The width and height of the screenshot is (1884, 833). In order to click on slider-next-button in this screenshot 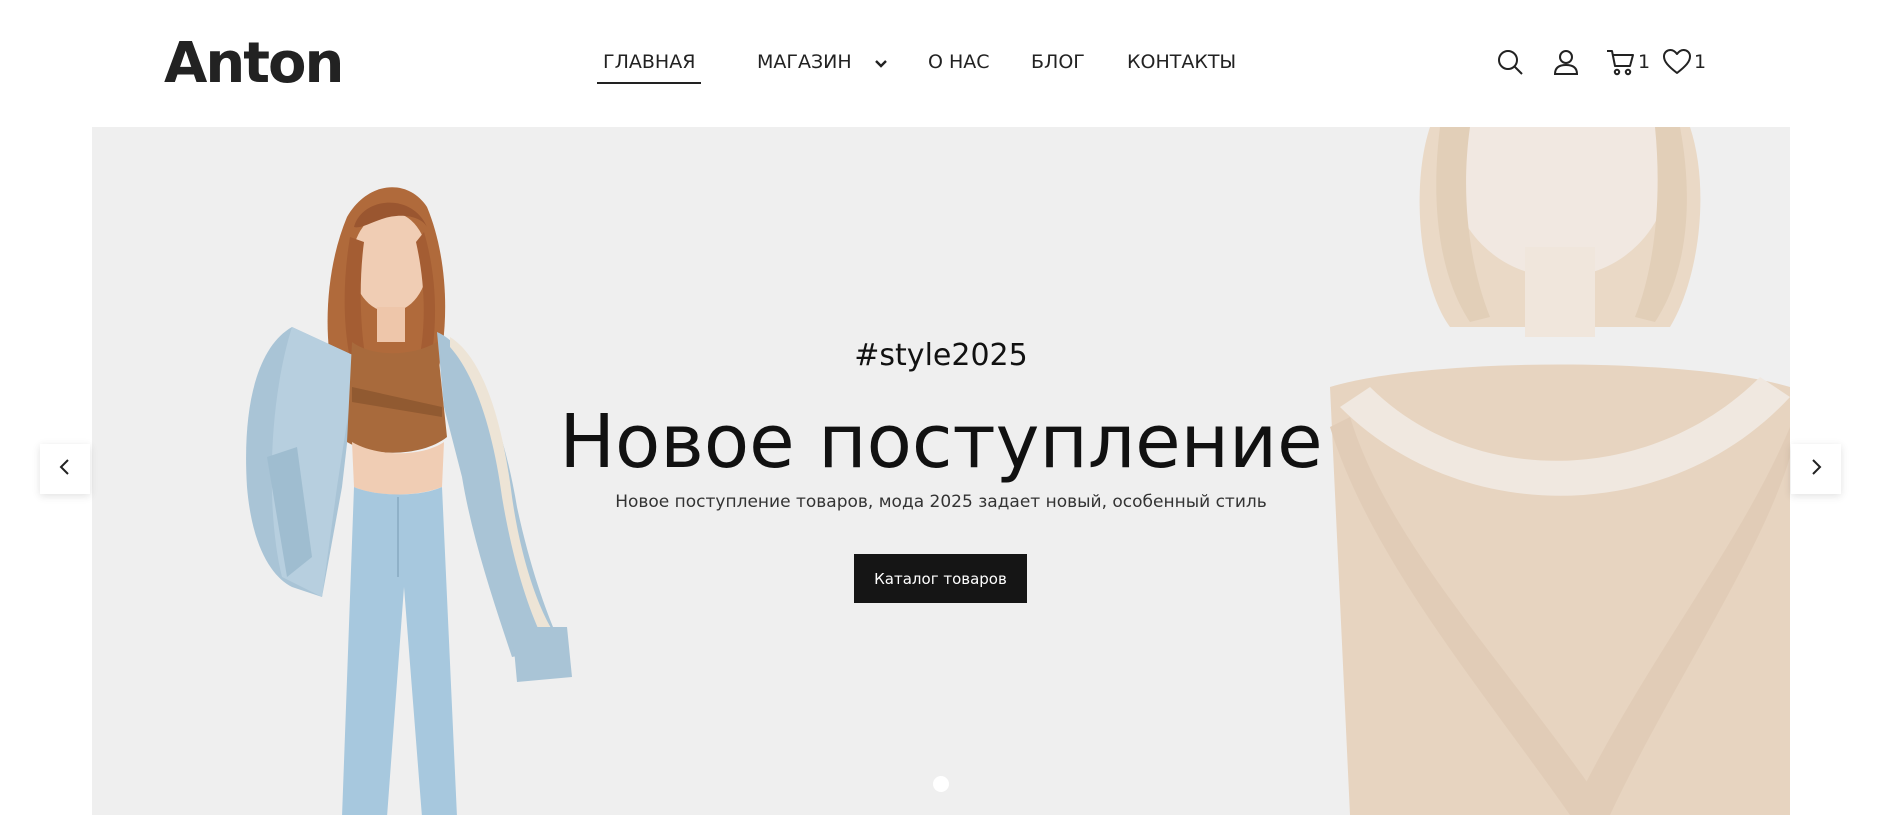, I will do `click(1816, 469)`.